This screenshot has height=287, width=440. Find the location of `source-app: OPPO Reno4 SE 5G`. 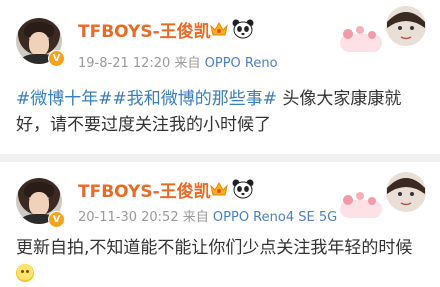

source-app: OPPO Reno4 SE 5G is located at coordinates (275, 217).